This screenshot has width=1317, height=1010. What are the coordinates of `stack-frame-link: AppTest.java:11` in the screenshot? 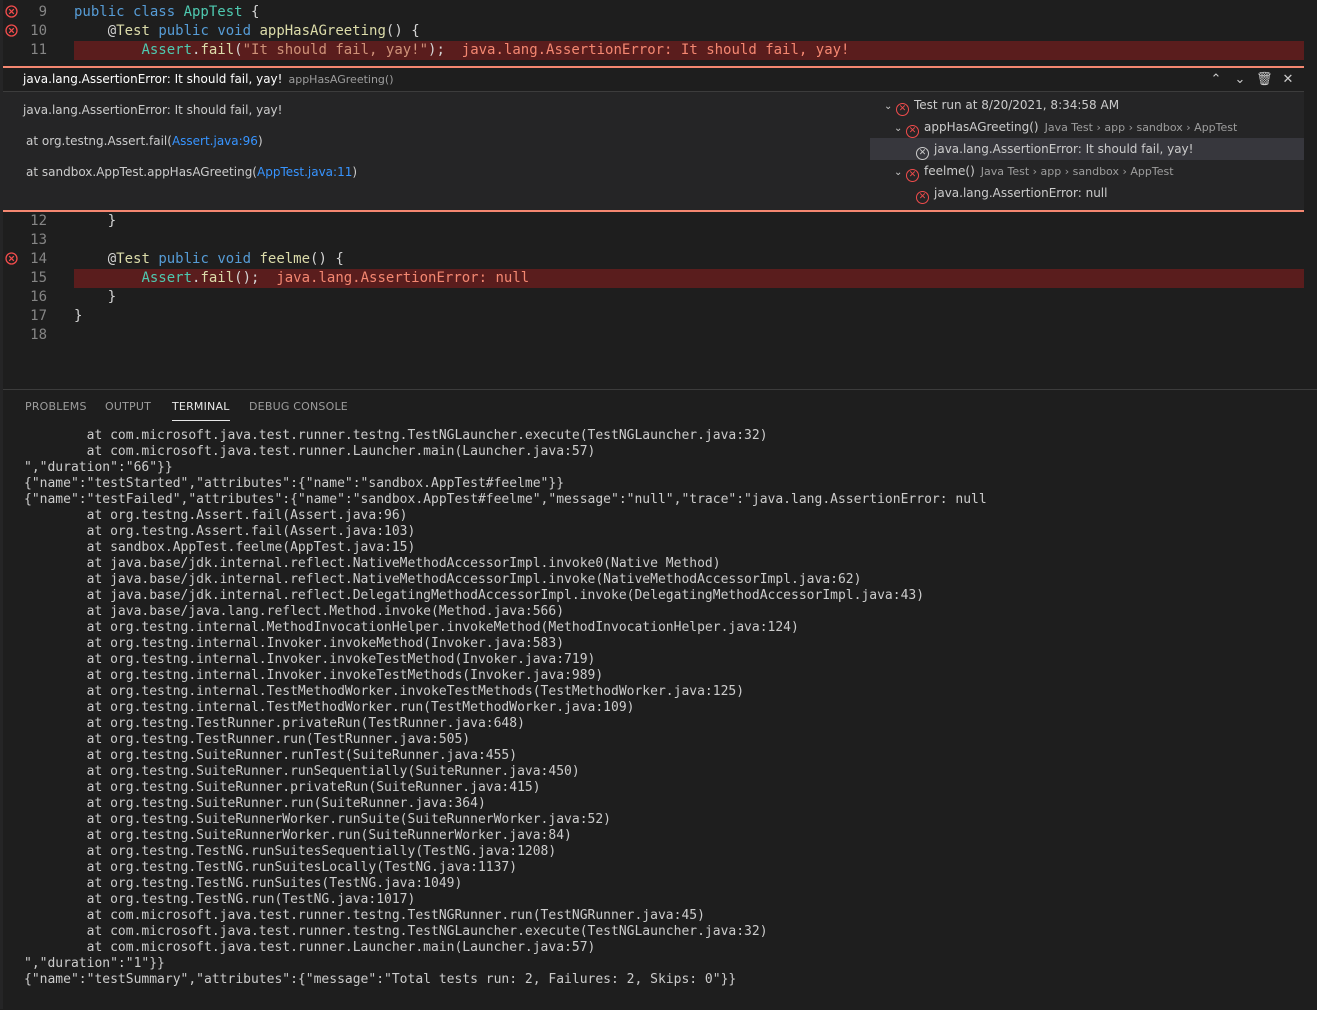 It's located at (304, 172).